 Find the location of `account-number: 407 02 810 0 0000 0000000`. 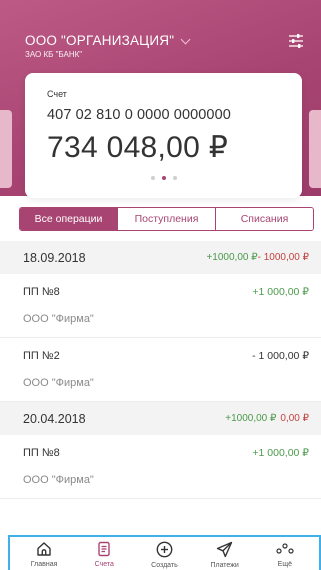

account-number: 407 02 810 0 0000 0000000 is located at coordinates (139, 115).